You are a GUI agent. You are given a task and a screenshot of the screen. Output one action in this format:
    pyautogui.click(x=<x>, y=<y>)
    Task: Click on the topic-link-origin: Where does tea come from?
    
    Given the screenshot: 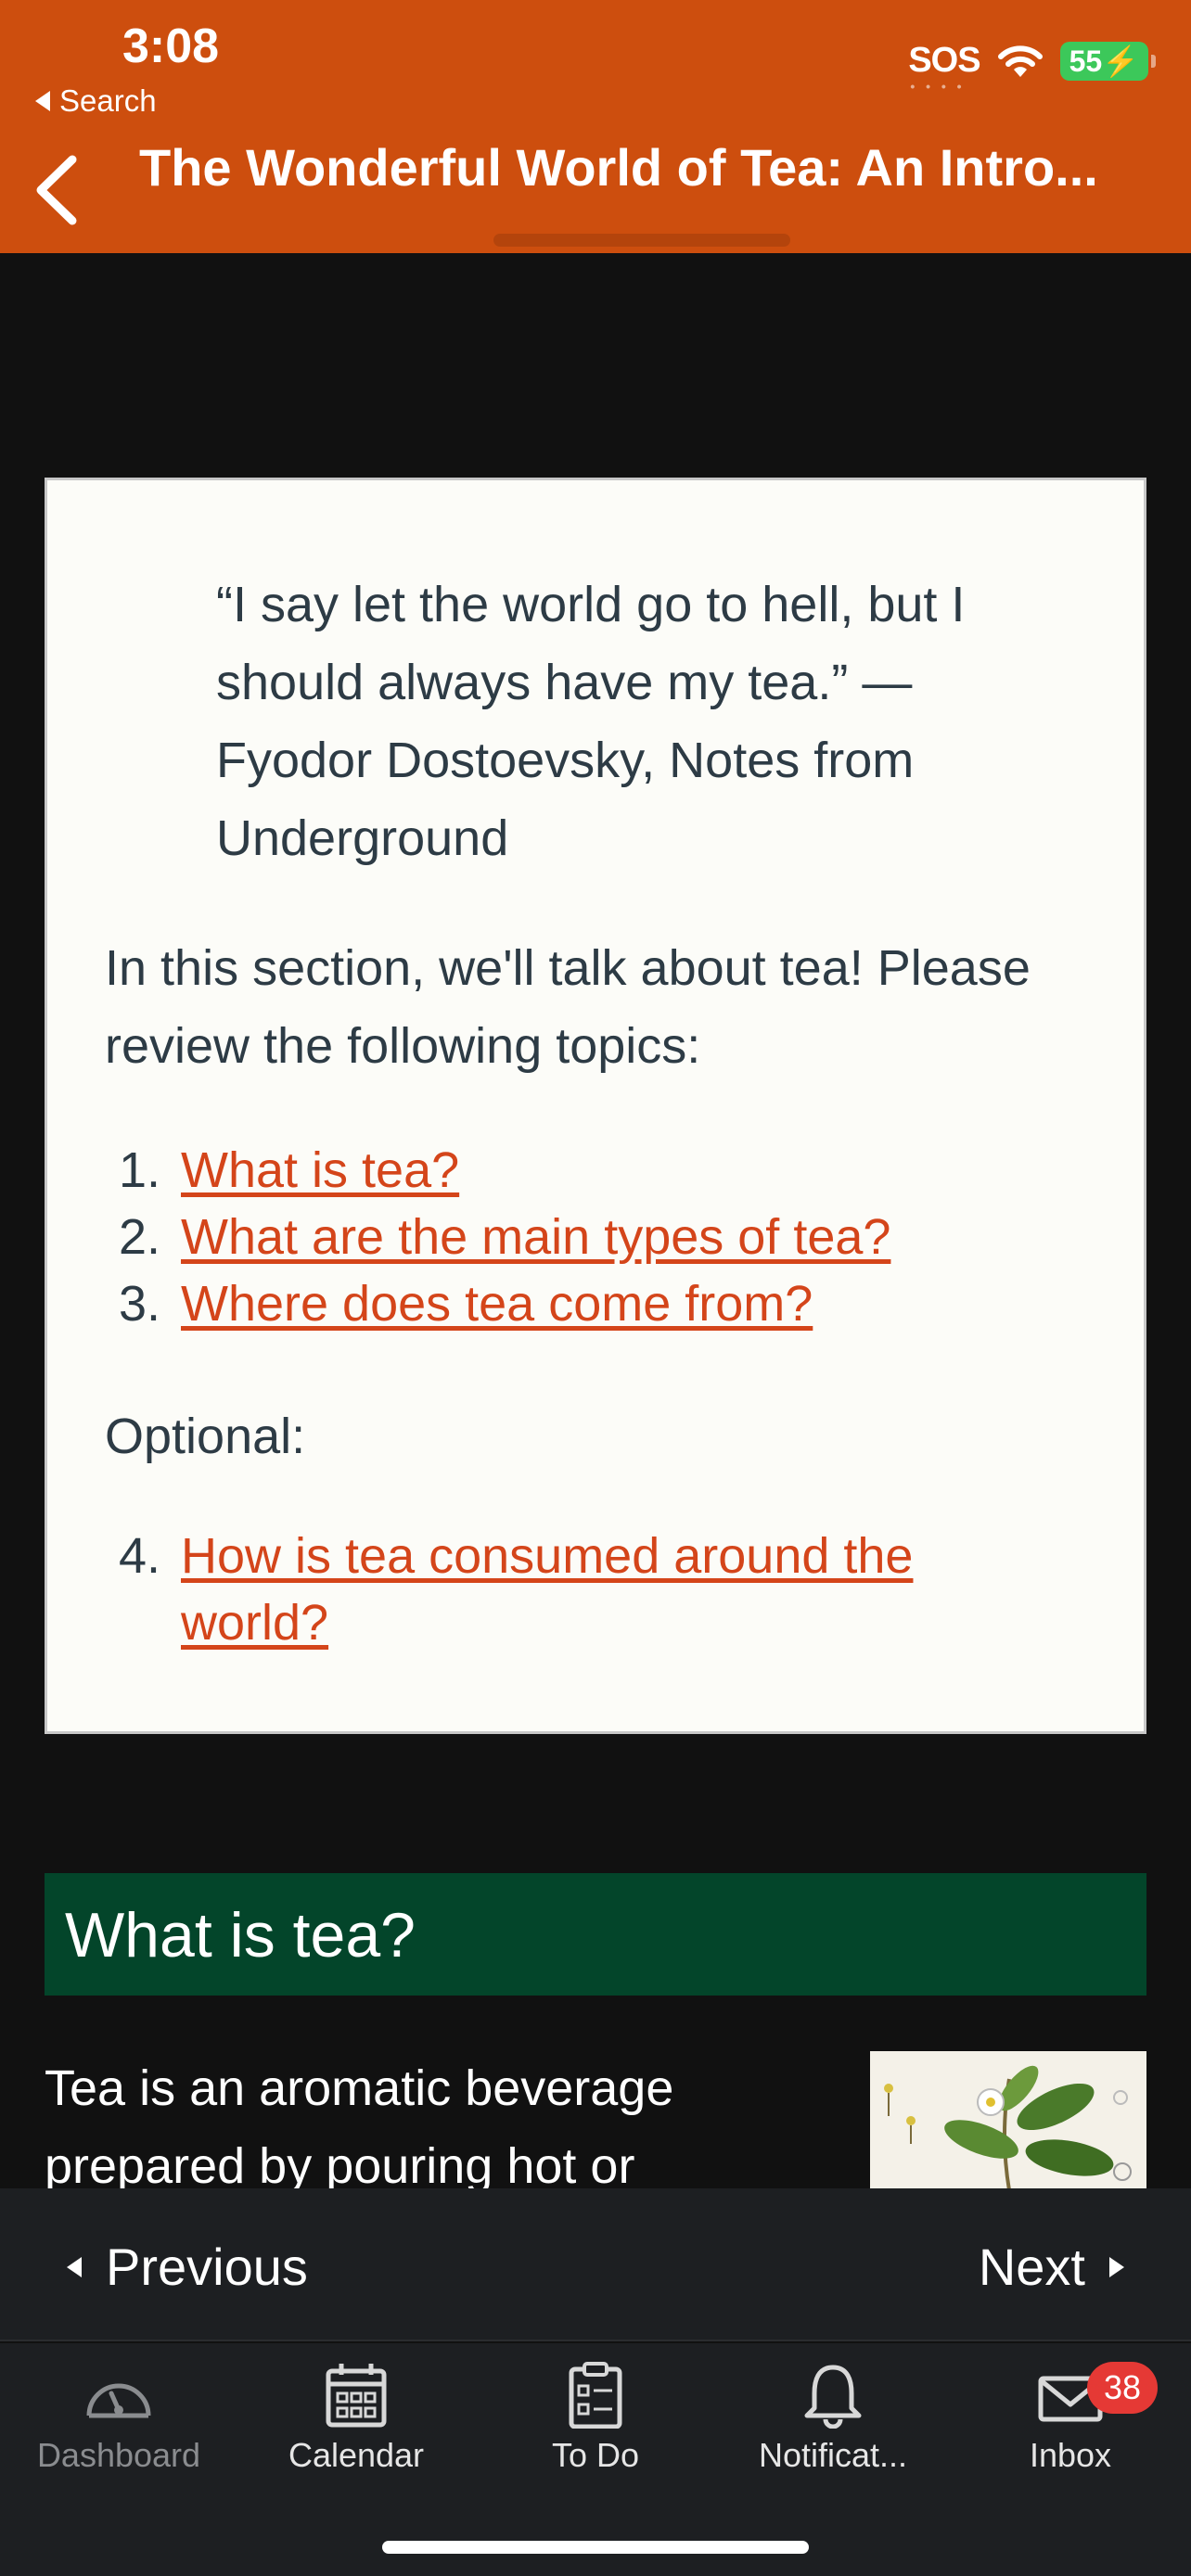 What is the action you would take?
    pyautogui.click(x=497, y=1304)
    